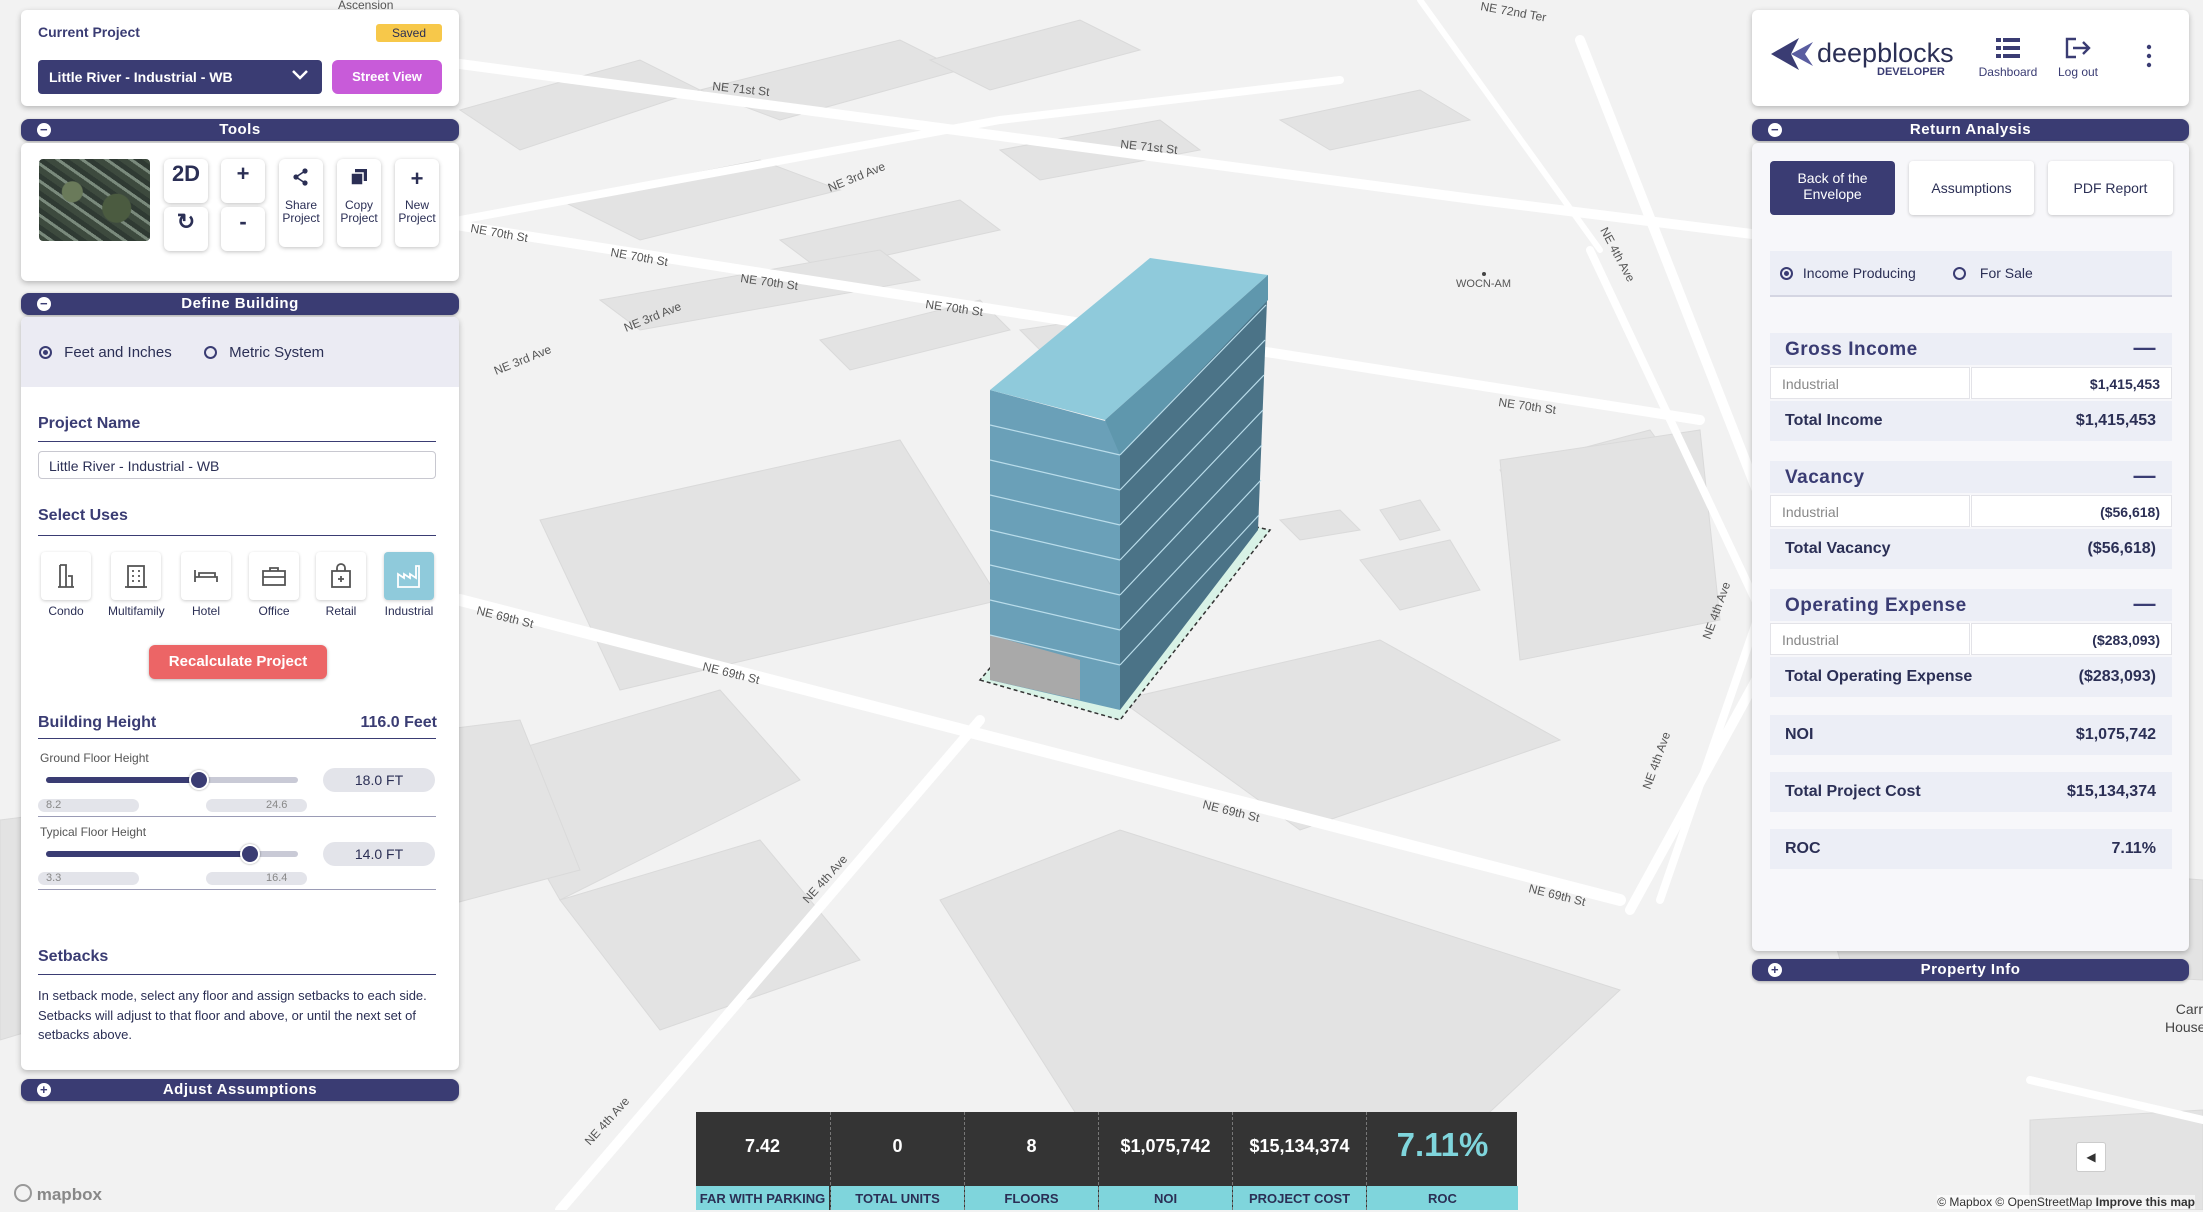  What do you see at coordinates (2117, 676) in the screenshot?
I see `total-value: ($283,093)` at bounding box center [2117, 676].